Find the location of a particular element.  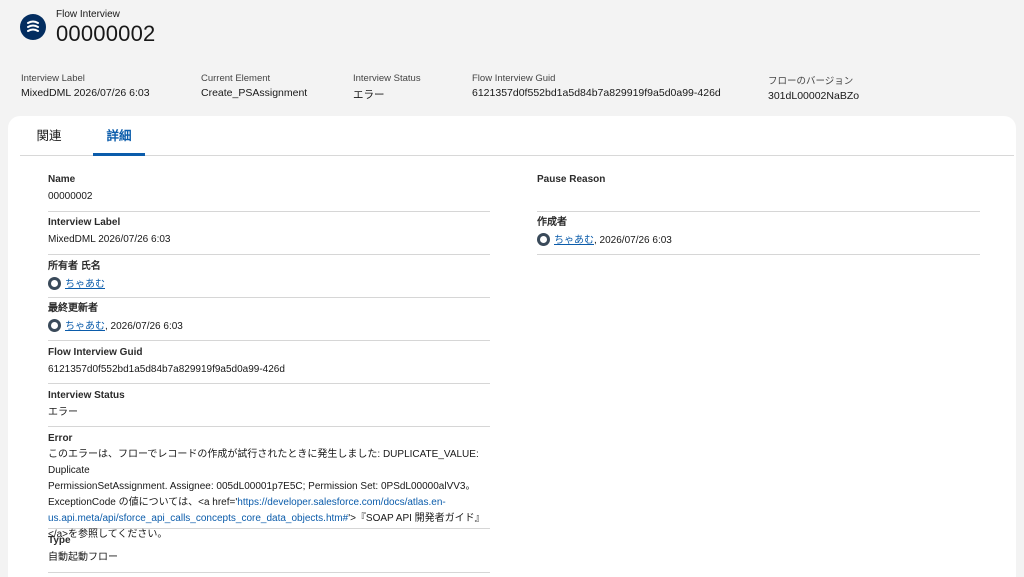

tab-bar: 関連 詳細 is located at coordinates (517, 136).